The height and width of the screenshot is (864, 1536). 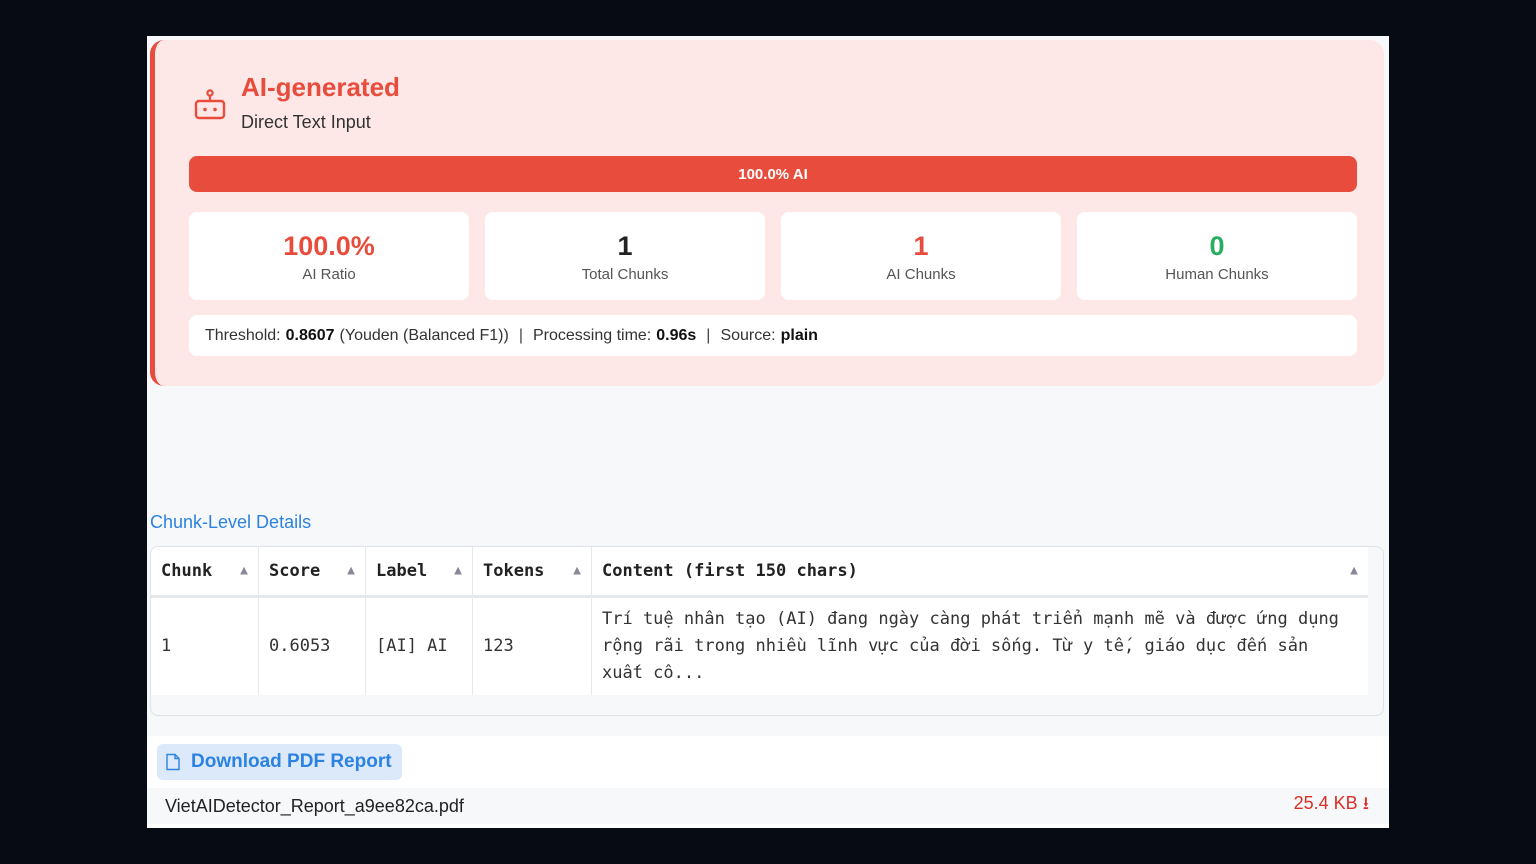 What do you see at coordinates (676, 335) in the screenshot?
I see `processing-time-value: 0.96s` at bounding box center [676, 335].